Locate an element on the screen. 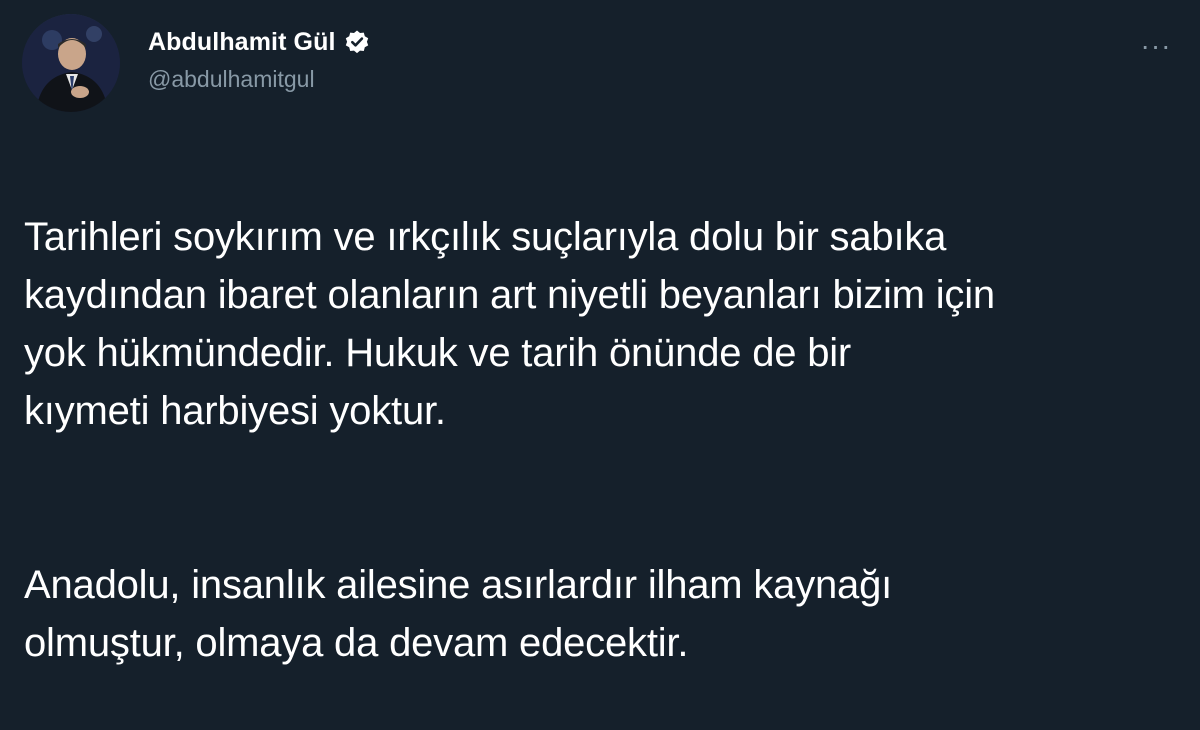 The width and height of the screenshot is (1200, 730). author-handle: @abdulhamitgul is located at coordinates (259, 79).